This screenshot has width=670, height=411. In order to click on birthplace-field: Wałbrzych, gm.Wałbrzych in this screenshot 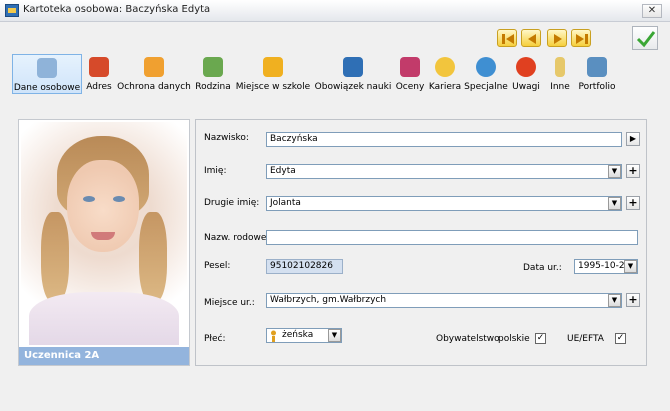, I will do `click(444, 300)`.